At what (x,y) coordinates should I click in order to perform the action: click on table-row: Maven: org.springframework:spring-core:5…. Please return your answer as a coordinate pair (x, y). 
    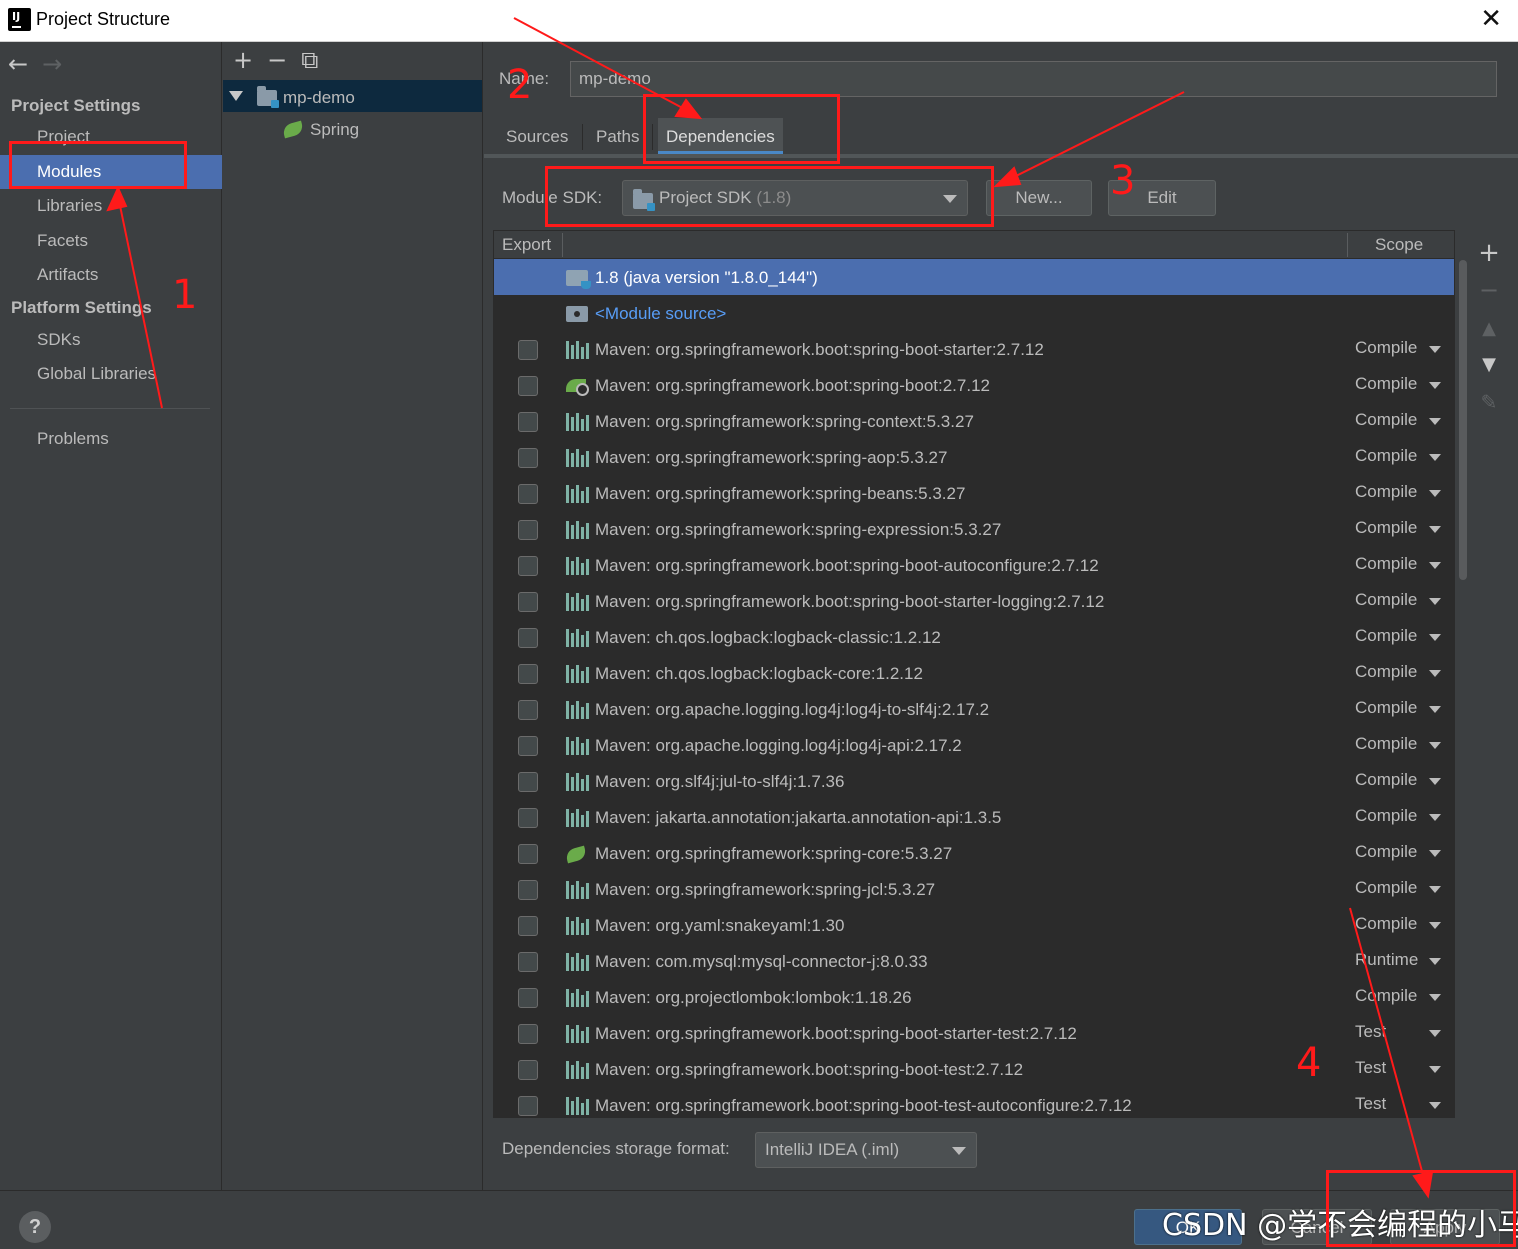
    Looking at the image, I should click on (974, 853).